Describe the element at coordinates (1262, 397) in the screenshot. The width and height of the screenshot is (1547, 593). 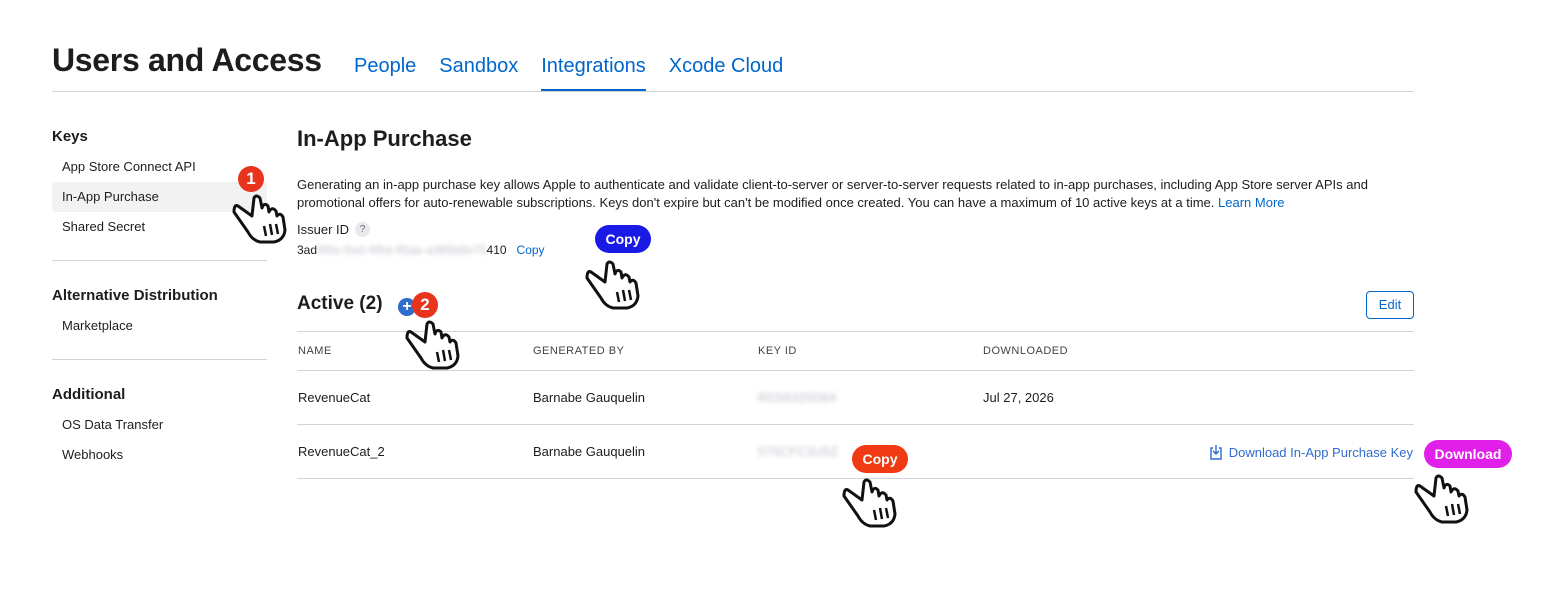
I see `cell-action` at that location.